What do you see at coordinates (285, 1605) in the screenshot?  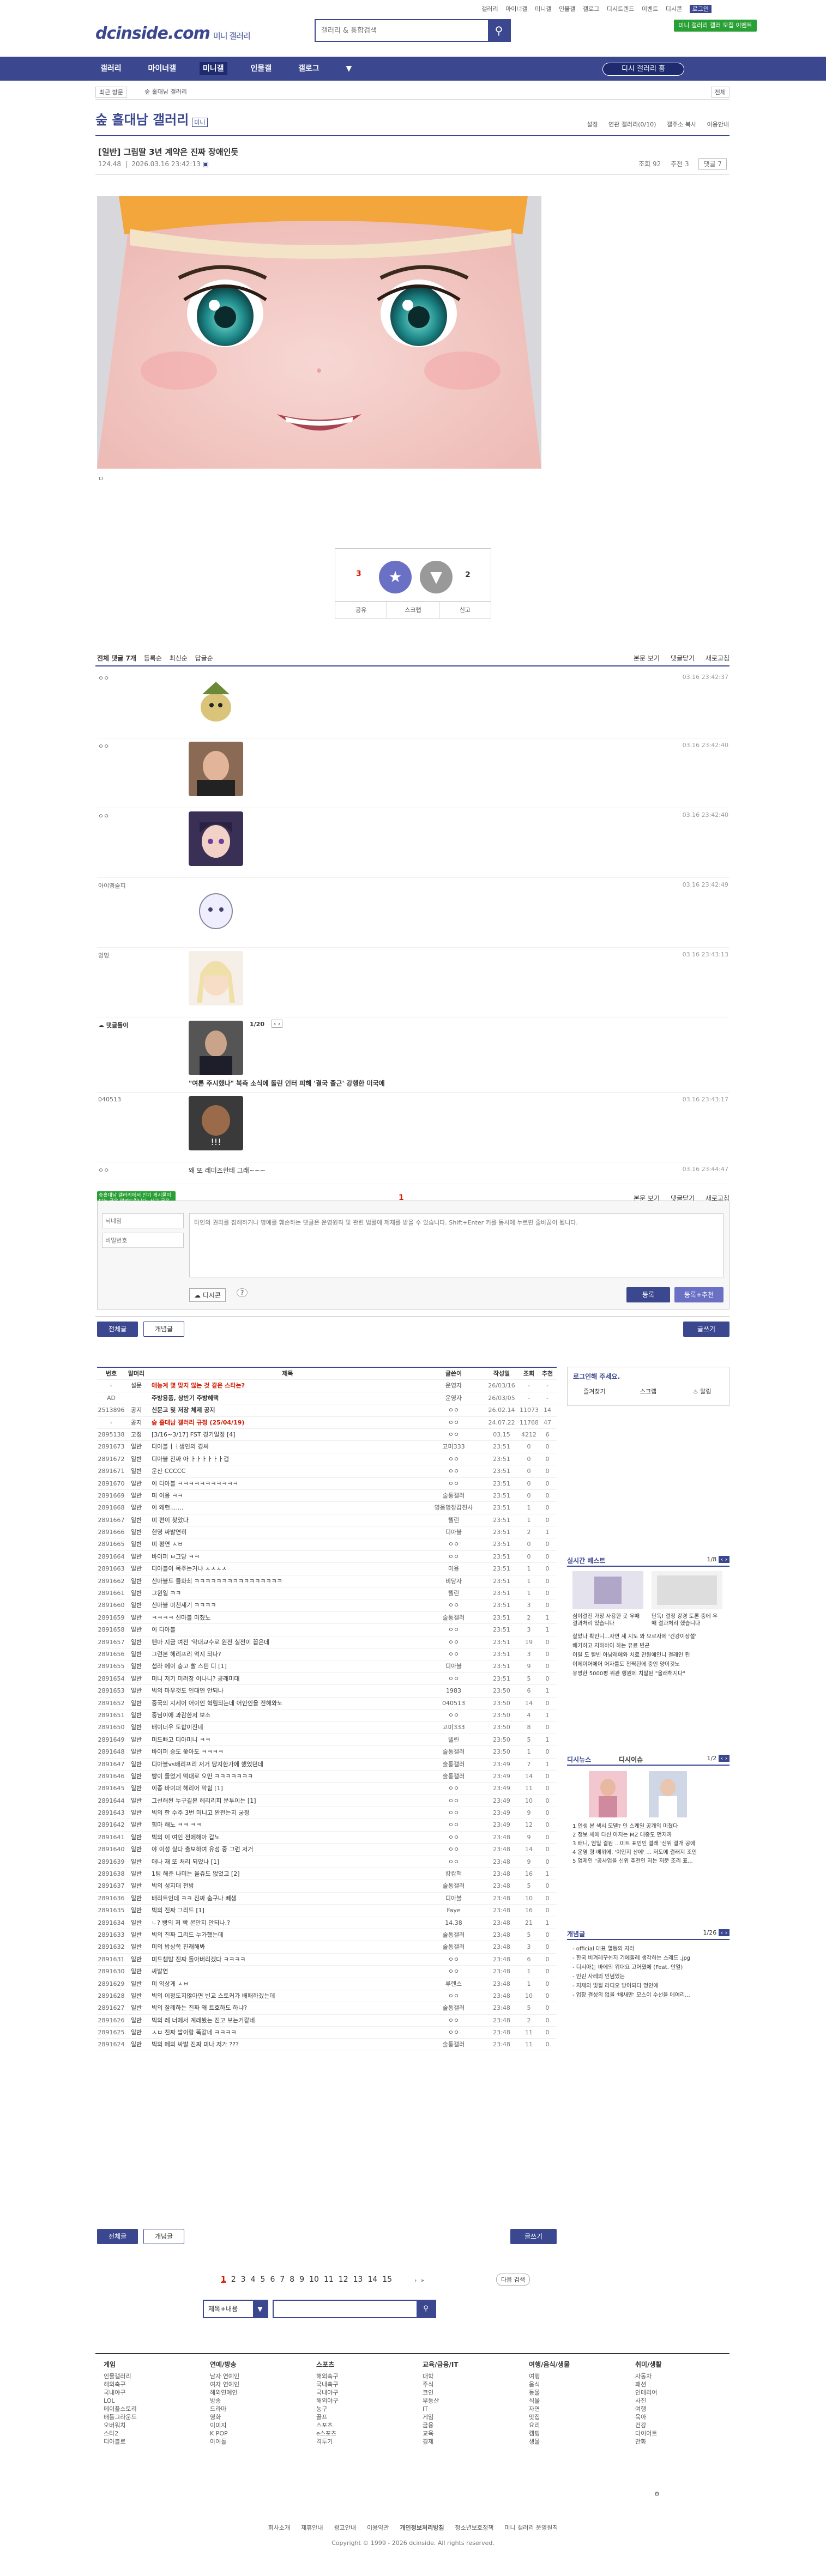 I see `post-subject: 신마블 미친세기 ㅋㅋㅋㅋ` at bounding box center [285, 1605].